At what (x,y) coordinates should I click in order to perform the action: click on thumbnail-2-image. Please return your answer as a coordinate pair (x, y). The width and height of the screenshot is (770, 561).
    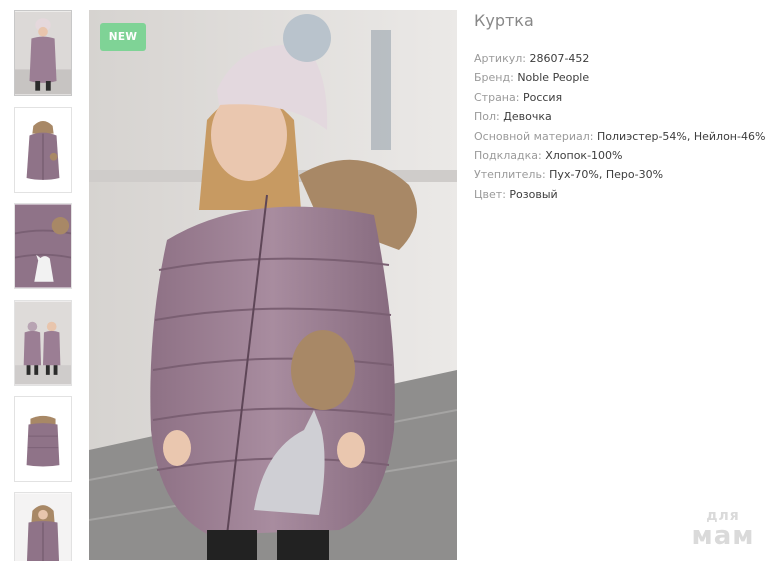
    Looking at the image, I should click on (43, 150).